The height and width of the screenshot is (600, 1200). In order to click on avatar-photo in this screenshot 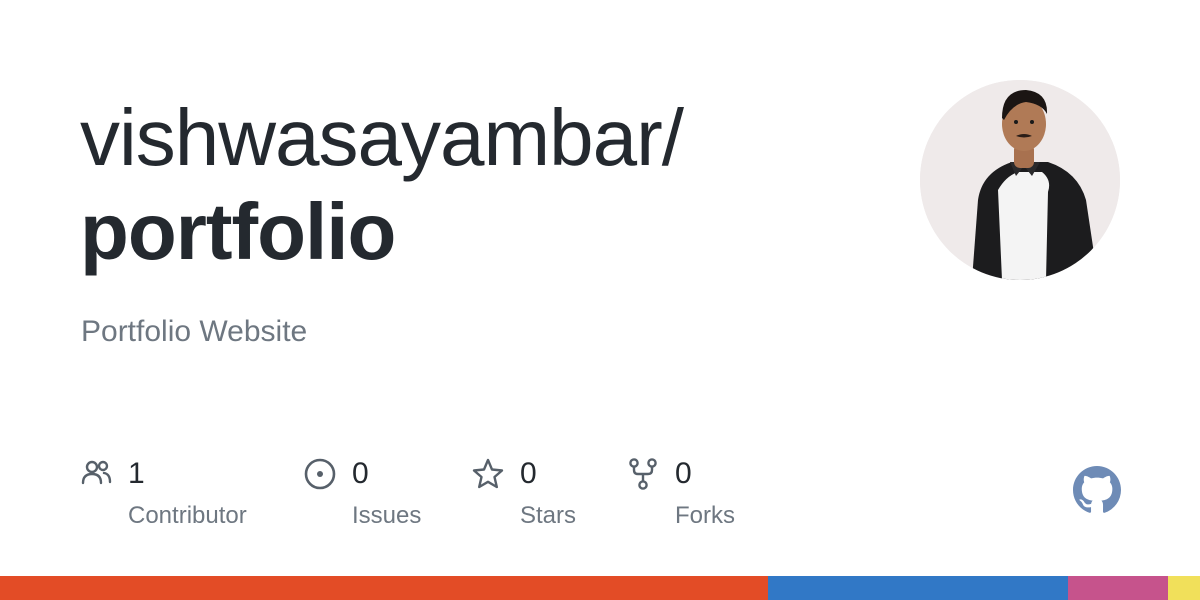, I will do `click(1020, 180)`.